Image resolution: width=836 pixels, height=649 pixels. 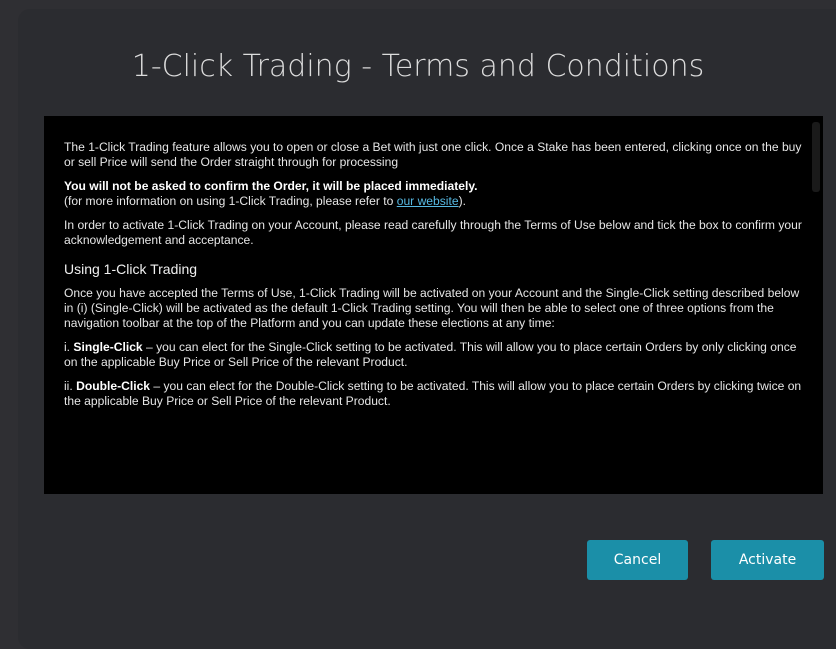 I want to click on scrollbar, so click(x=816, y=157).